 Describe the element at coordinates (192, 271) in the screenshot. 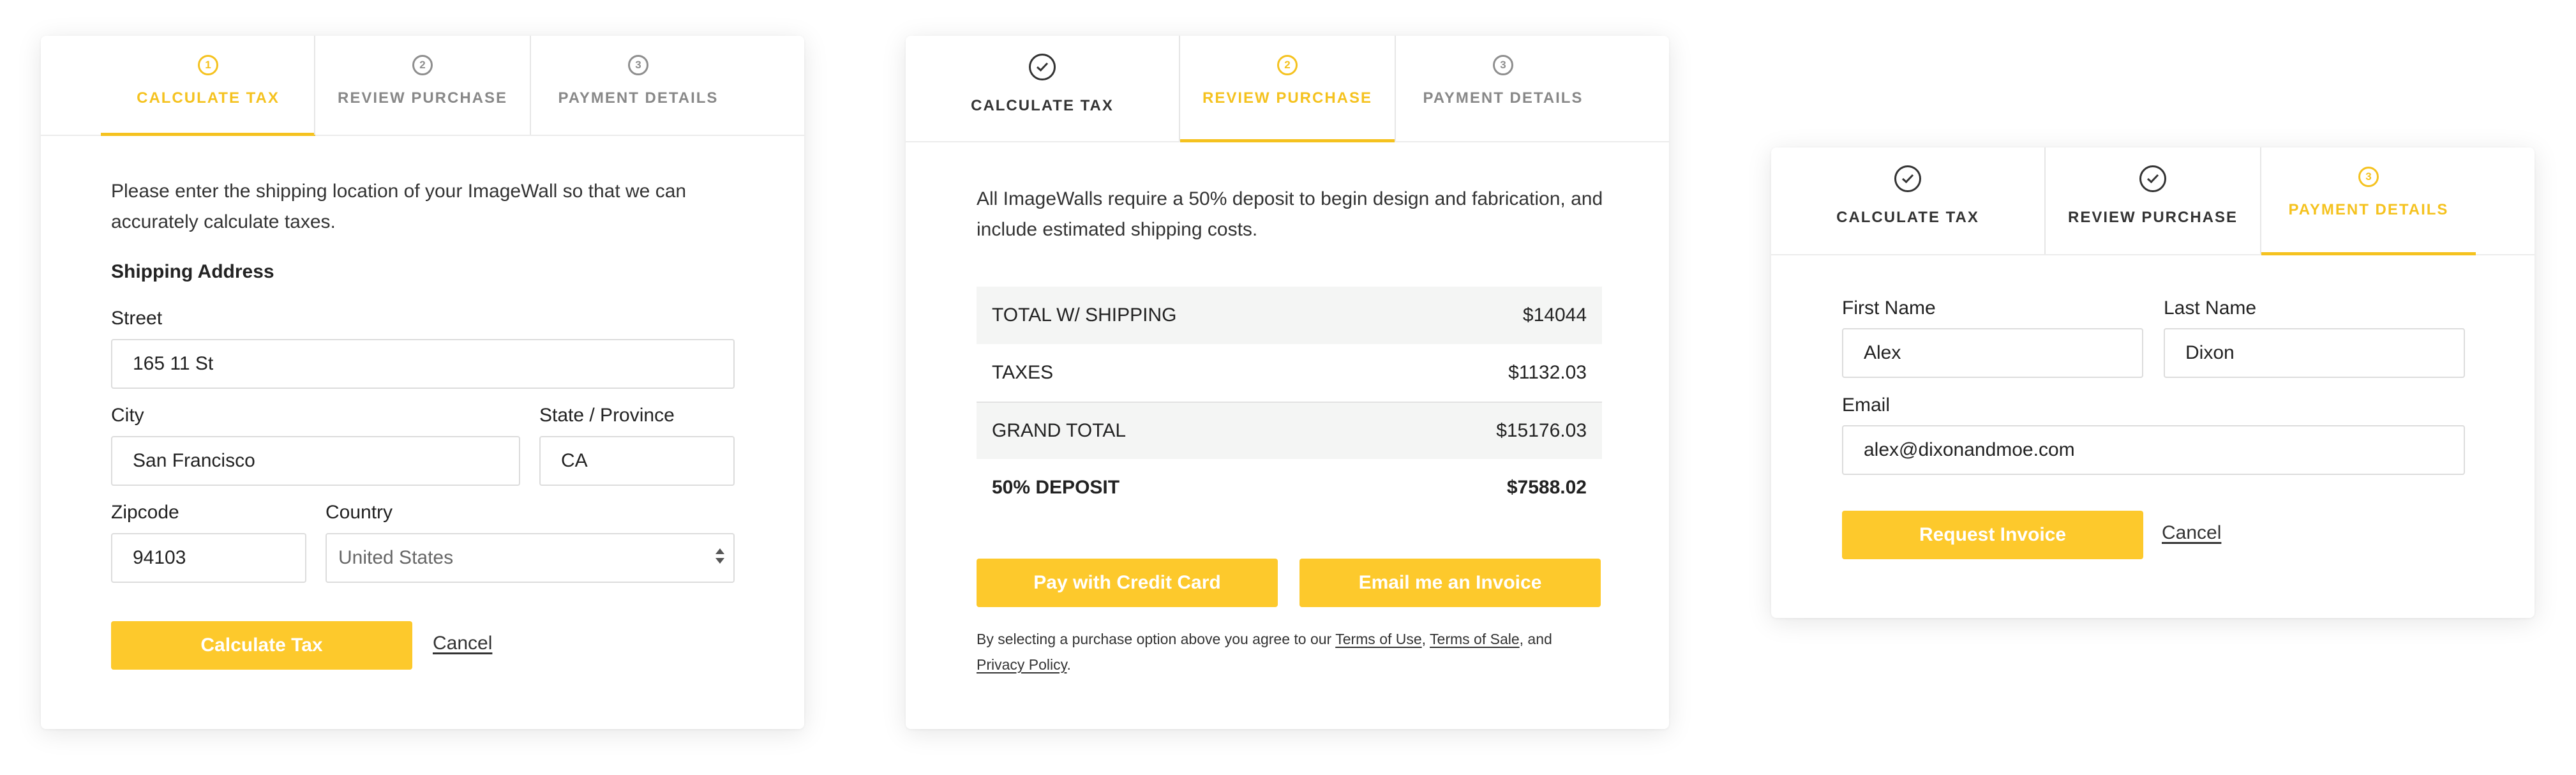

I see `section-title: Shipping Address` at that location.